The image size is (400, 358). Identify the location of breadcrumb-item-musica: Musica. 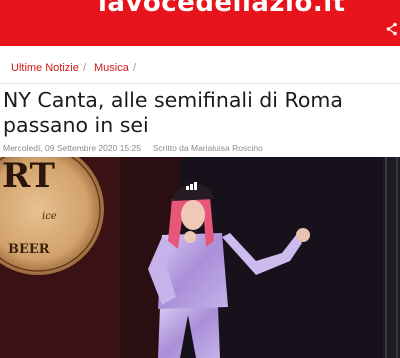
(111, 68).